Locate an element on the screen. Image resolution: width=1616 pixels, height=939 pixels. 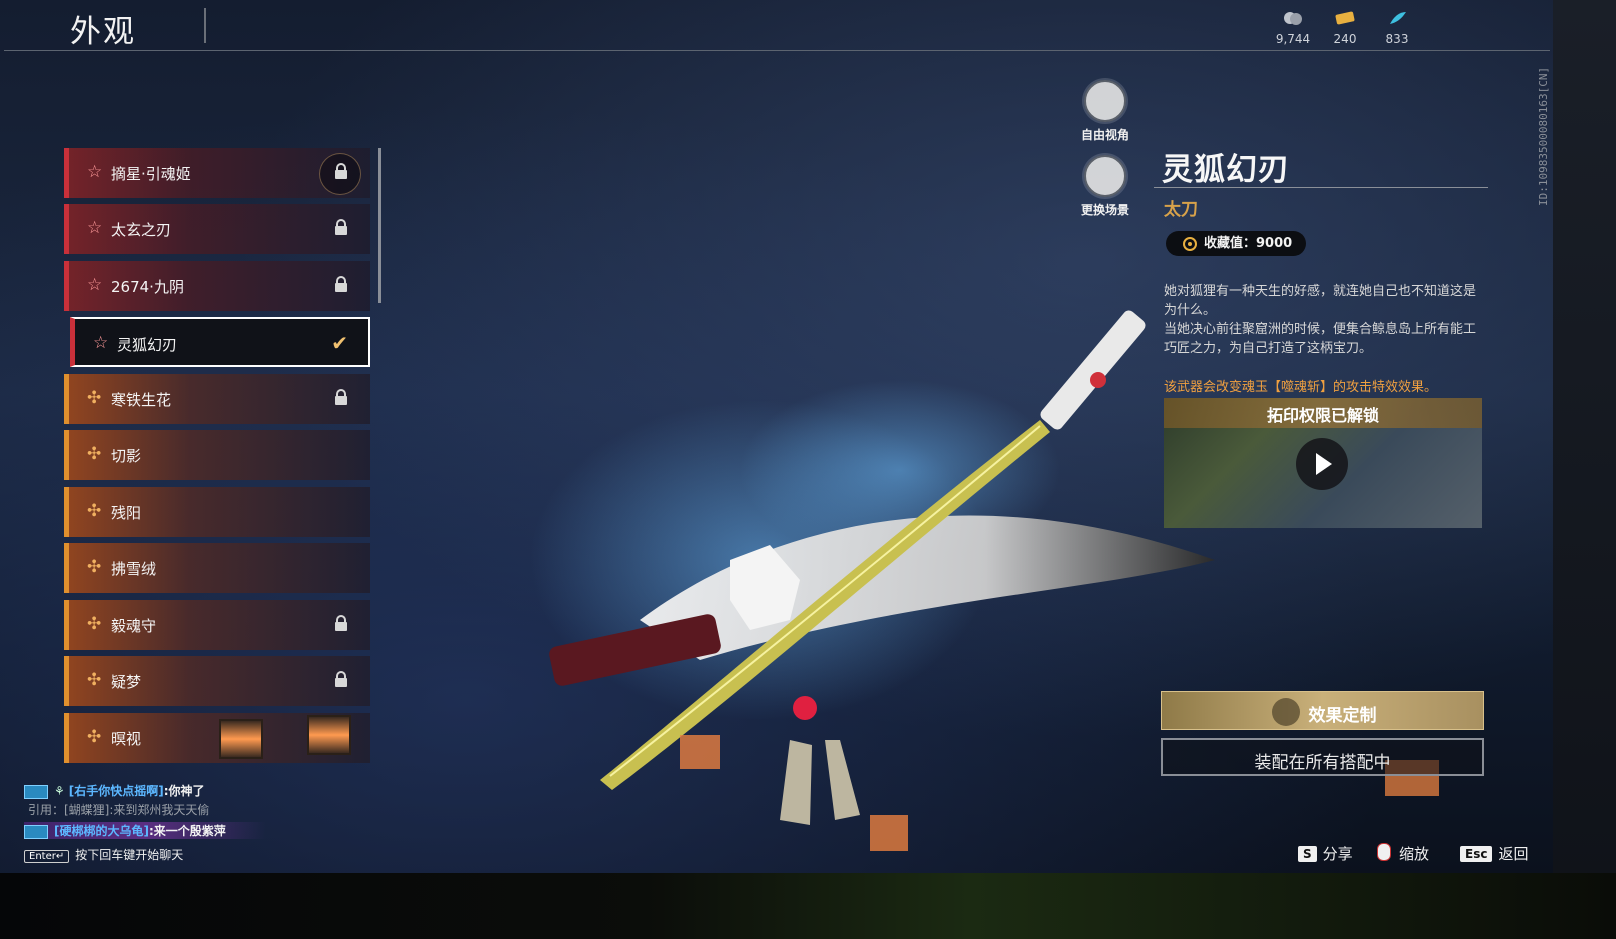
free-view-label: 自由视角 is located at coordinates (1104, 135).